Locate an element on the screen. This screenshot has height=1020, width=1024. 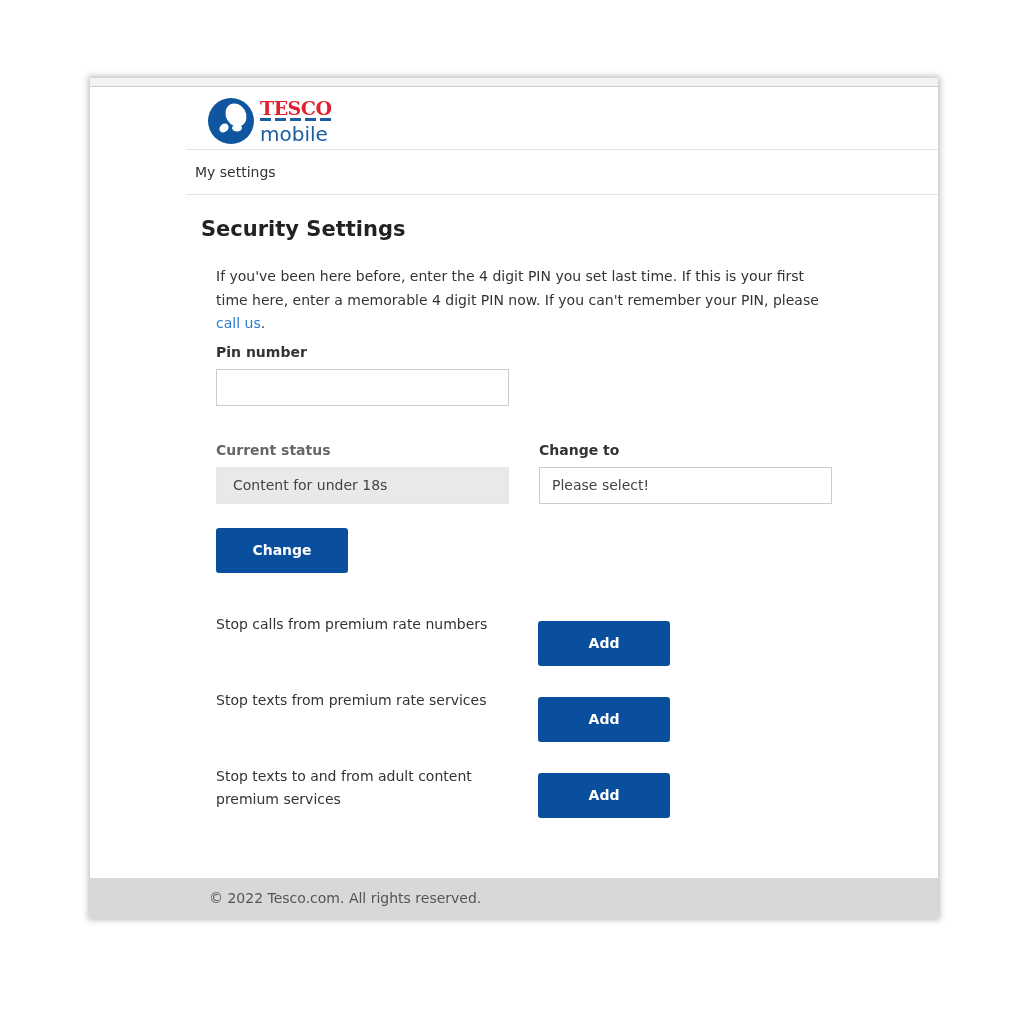
footer-text: © 2022 Tesco.com. All rights reserved. is located at coordinates (345, 898).